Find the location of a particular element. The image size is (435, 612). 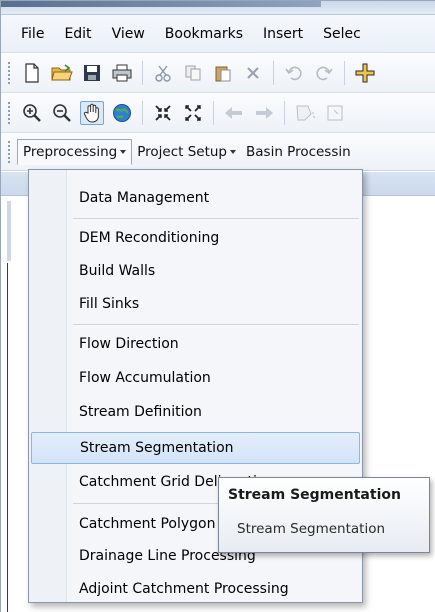

preprocessing-menu-button: Preprocessing is located at coordinates (75, 151).